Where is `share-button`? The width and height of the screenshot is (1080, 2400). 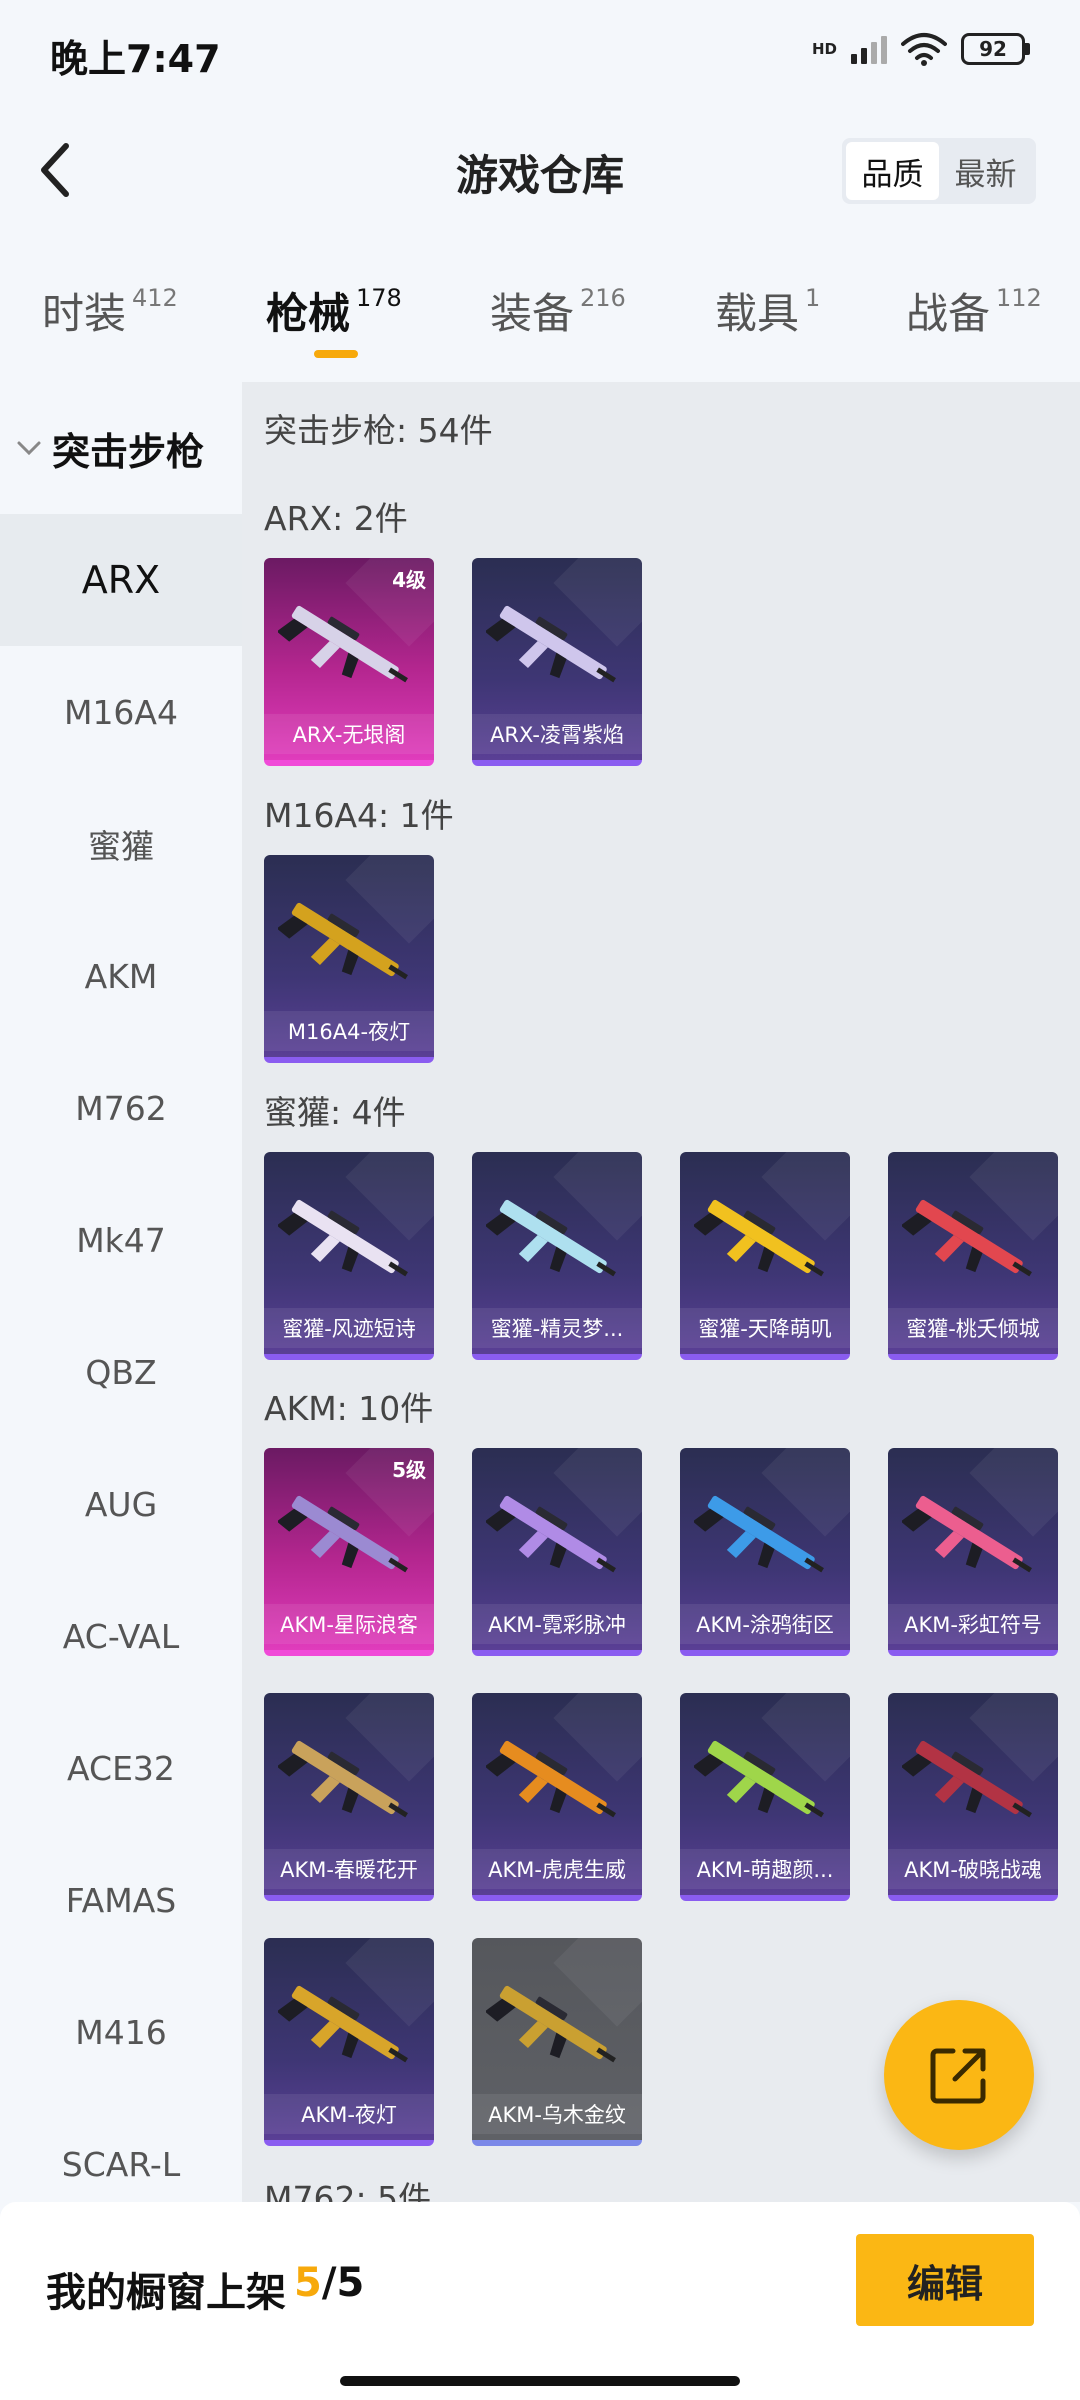 share-button is located at coordinates (959, 2075).